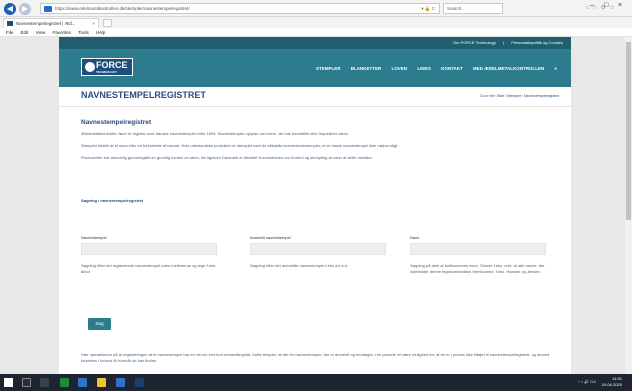 The height and width of the screenshot is (391, 632). What do you see at coordinates (101, 382) in the screenshot?
I see `file-explorer-icon` at bounding box center [101, 382].